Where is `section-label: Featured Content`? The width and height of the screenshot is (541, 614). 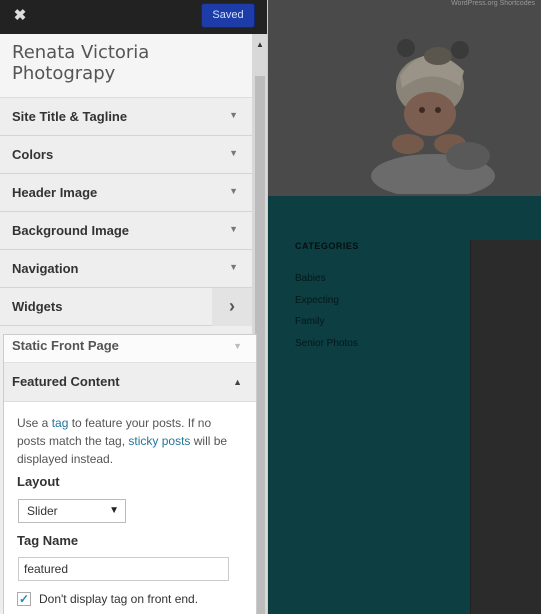 section-label: Featured Content is located at coordinates (66, 381).